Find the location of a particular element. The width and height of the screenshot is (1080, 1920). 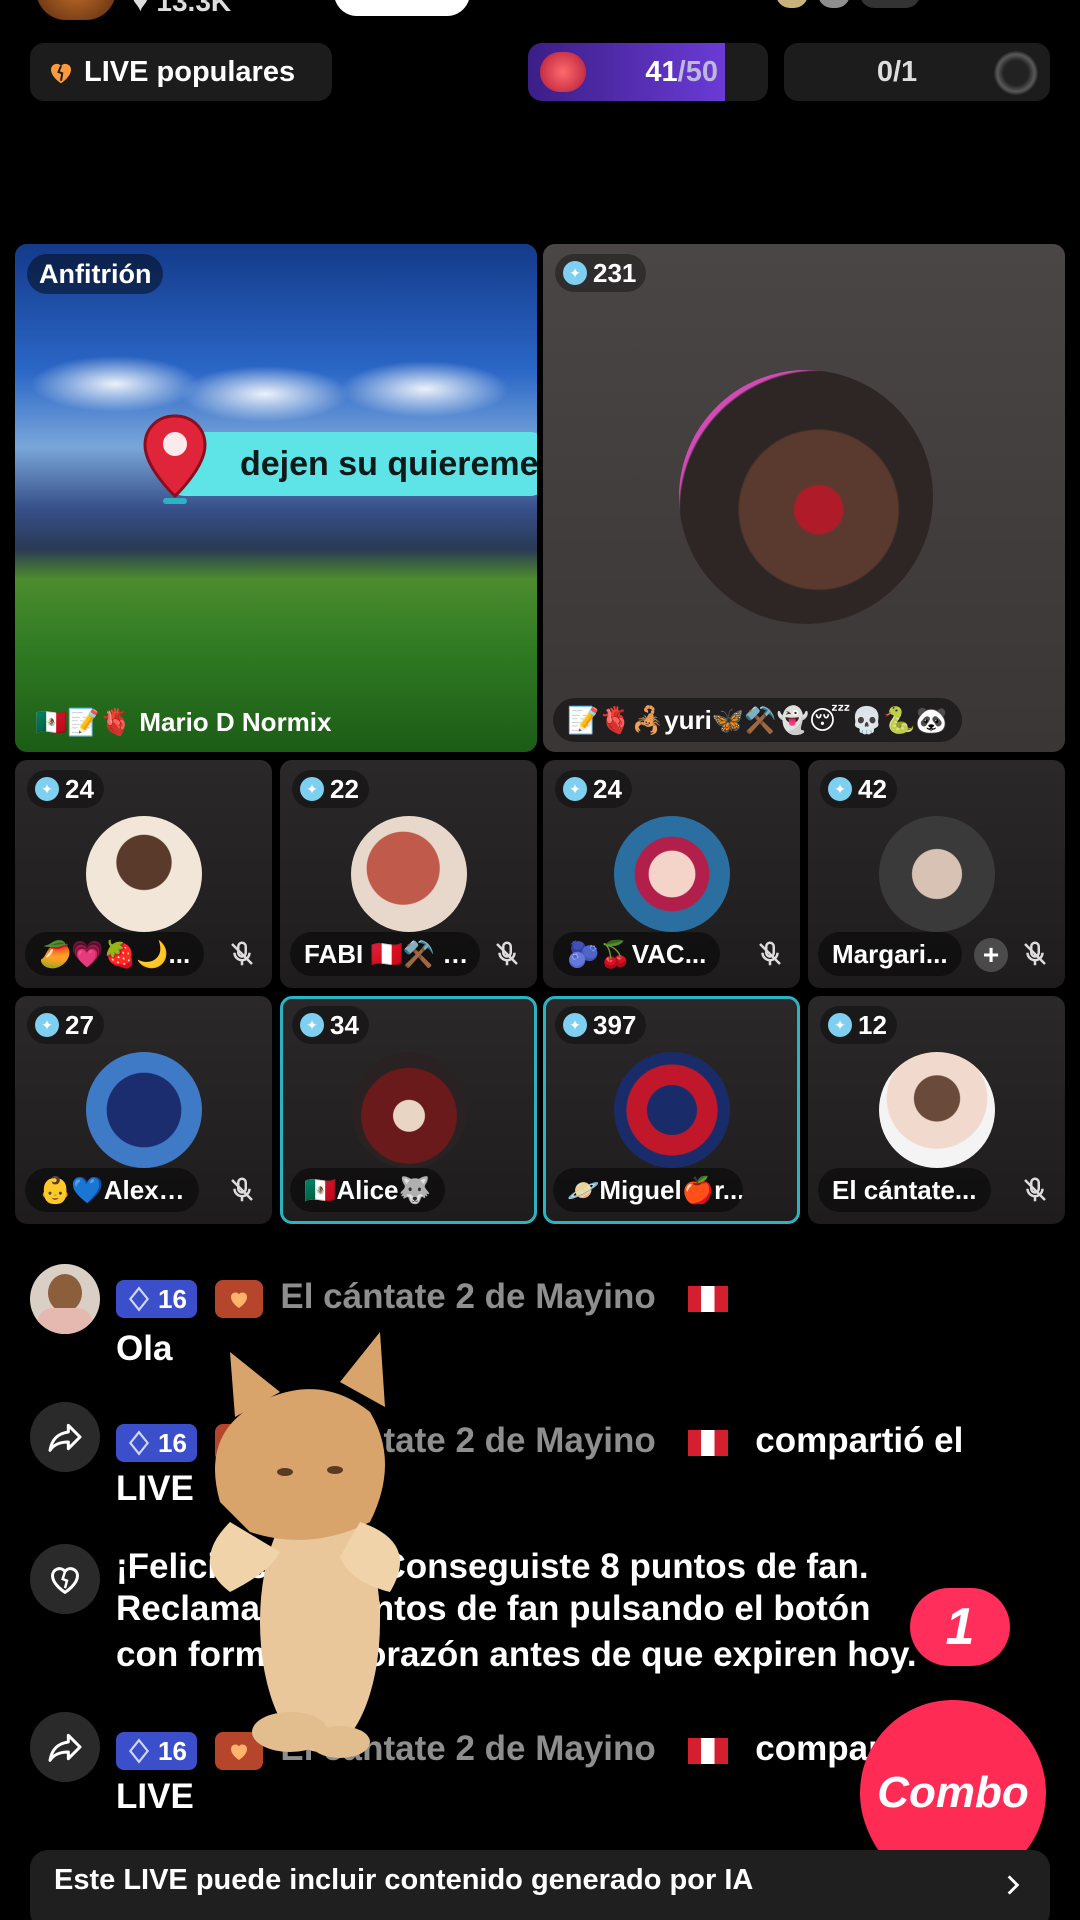

guest-tile: ✦ 34 🇲🇽Alice🐺 is located at coordinates (408, 1110).